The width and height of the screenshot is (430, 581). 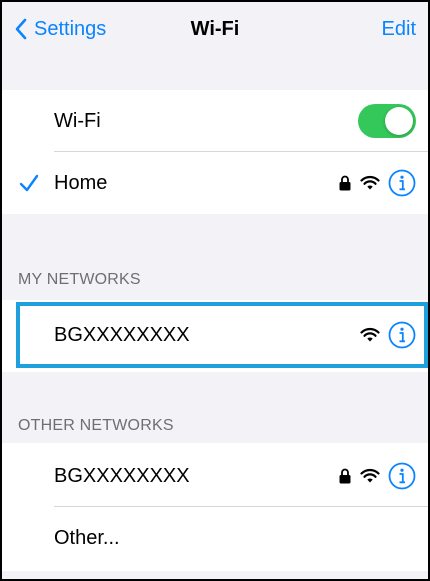 I want to click on wifi-toggle, so click(x=387, y=121).